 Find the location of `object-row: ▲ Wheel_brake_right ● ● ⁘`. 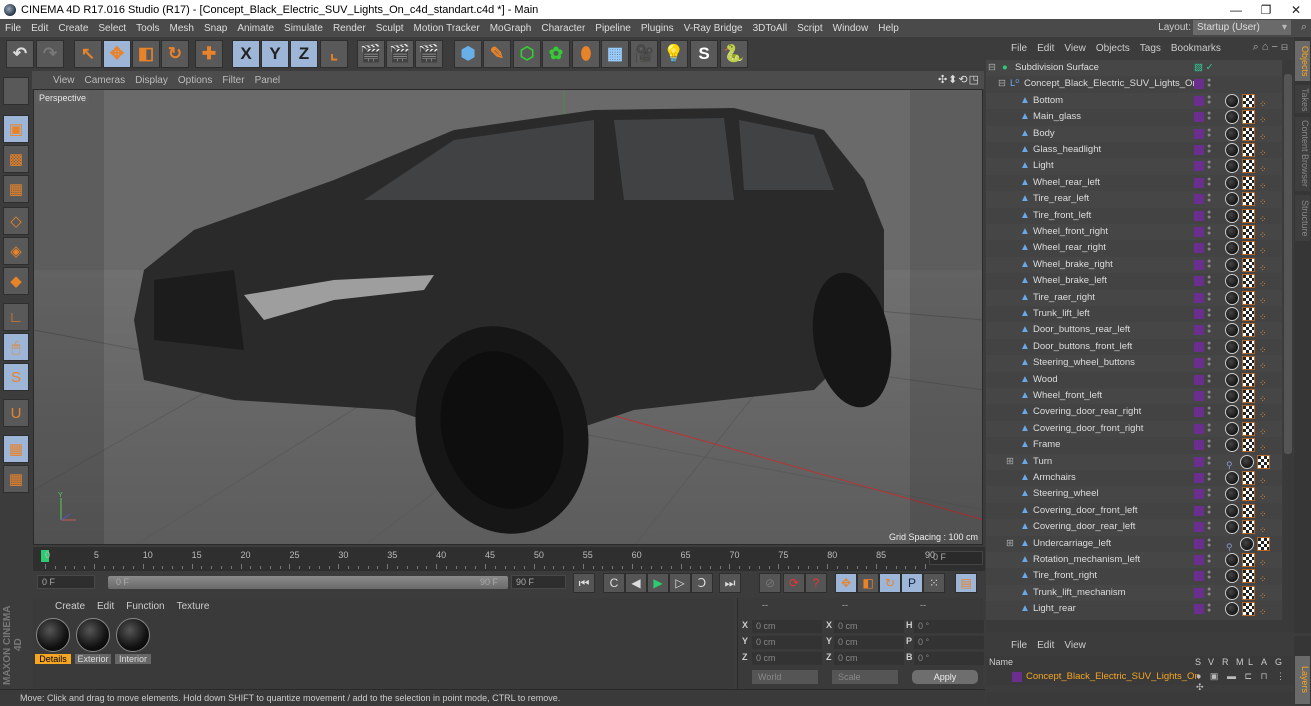

object-row: ▲ Wheel_brake_right ● ● ⁘ is located at coordinates (1134, 265).